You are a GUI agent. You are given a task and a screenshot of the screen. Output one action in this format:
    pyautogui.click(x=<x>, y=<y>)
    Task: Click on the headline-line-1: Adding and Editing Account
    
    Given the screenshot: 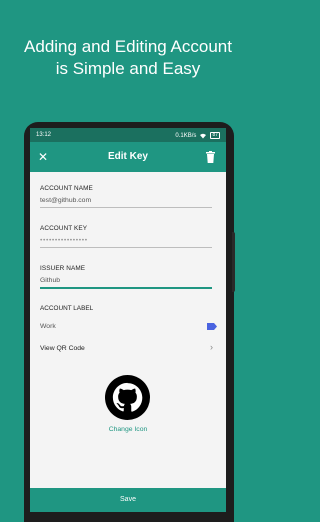 What is the action you would take?
    pyautogui.click(x=128, y=46)
    